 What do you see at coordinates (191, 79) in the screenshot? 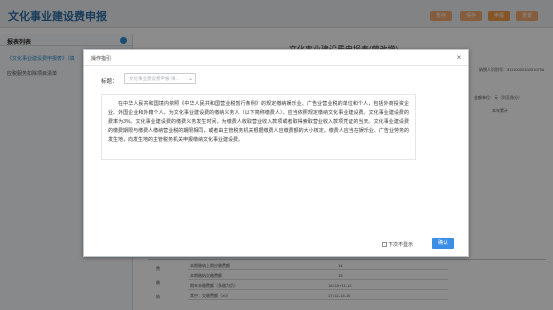
I see `chevron-down-icon: ⌄` at bounding box center [191, 79].